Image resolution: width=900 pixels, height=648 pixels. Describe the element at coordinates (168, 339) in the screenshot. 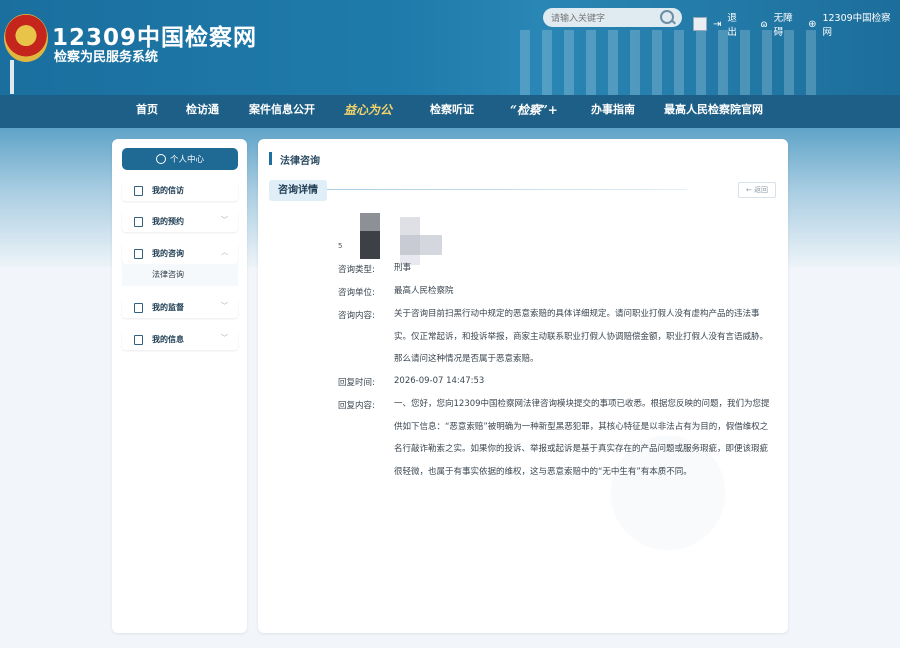

I see `sidebar-item-label: 我的信息` at that location.